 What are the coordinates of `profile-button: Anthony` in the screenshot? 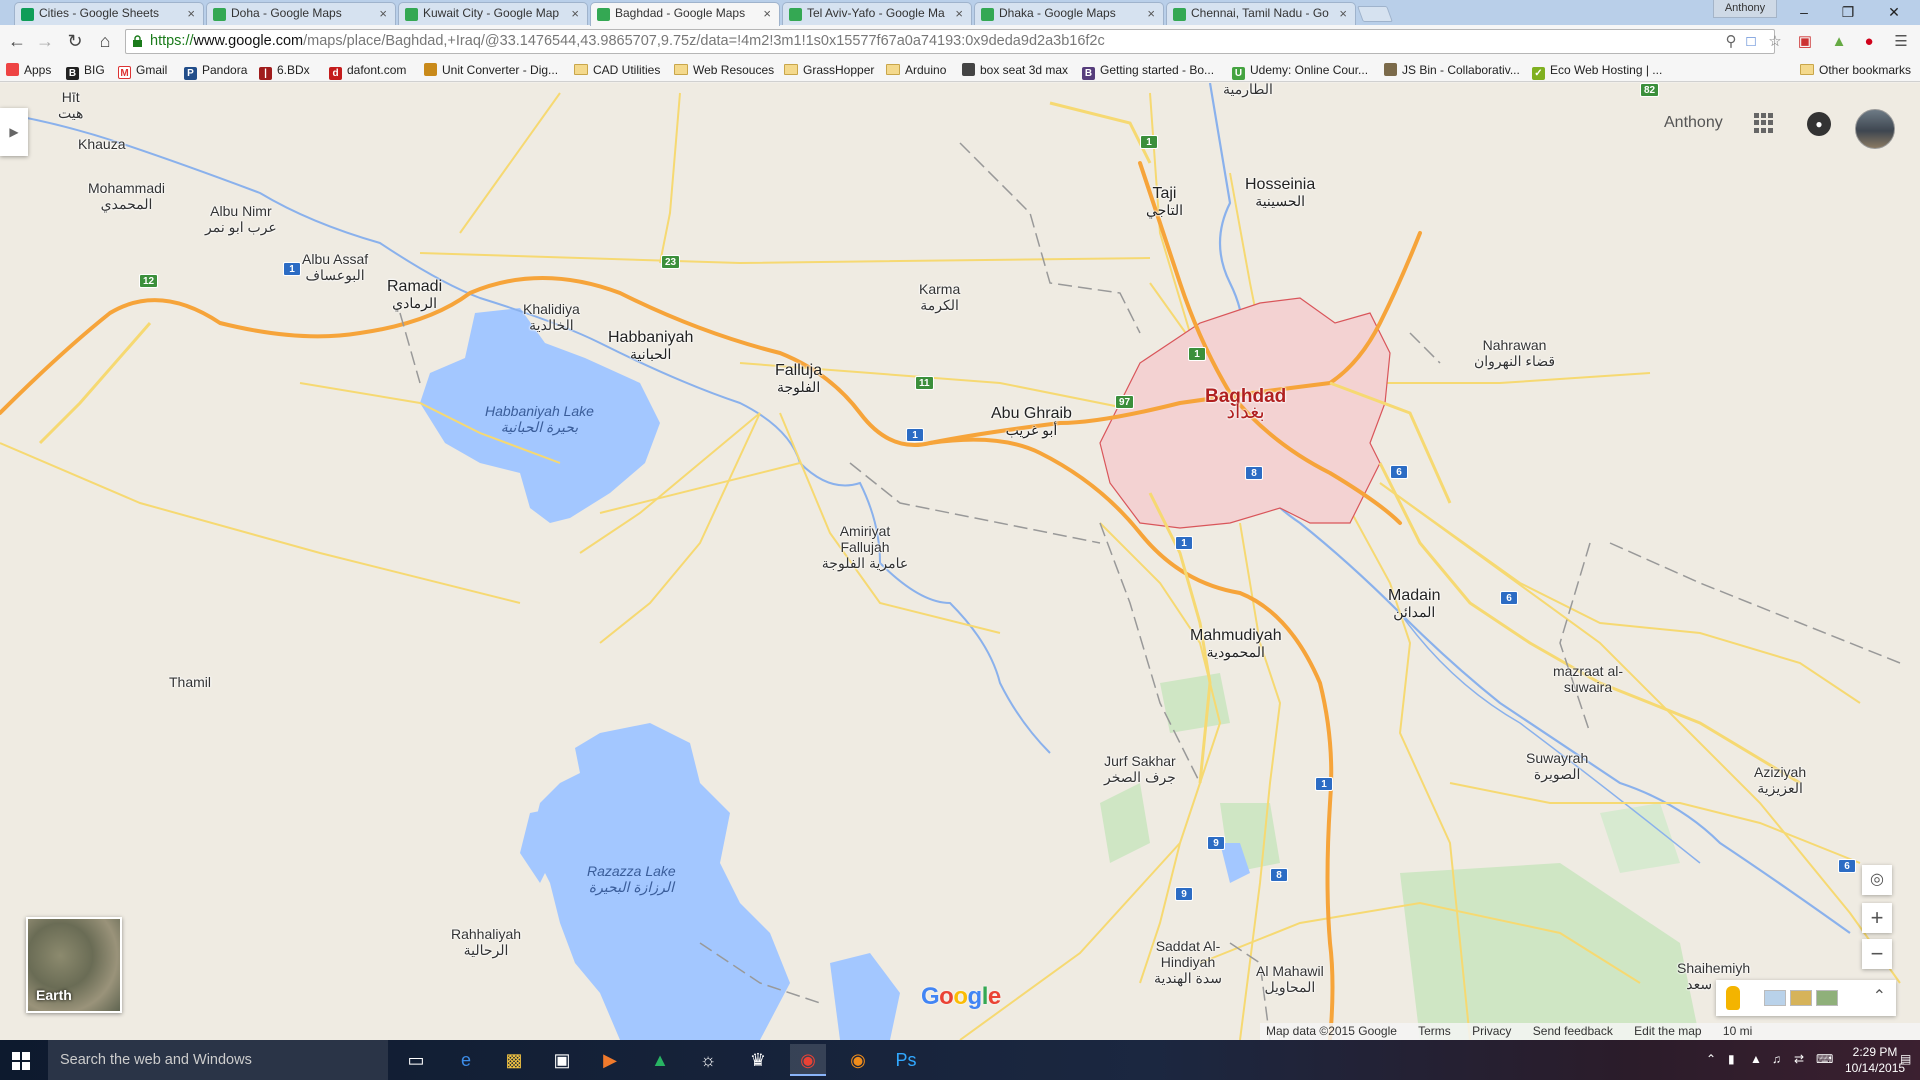 It's located at (1745, 9).